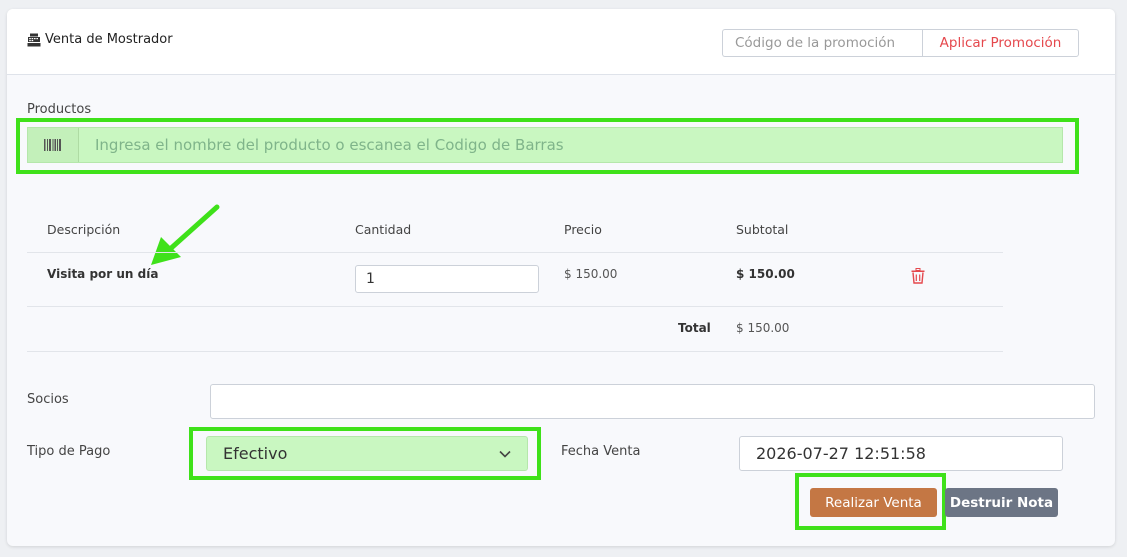  What do you see at coordinates (447, 279) in the screenshot?
I see `quantity-input` at bounding box center [447, 279].